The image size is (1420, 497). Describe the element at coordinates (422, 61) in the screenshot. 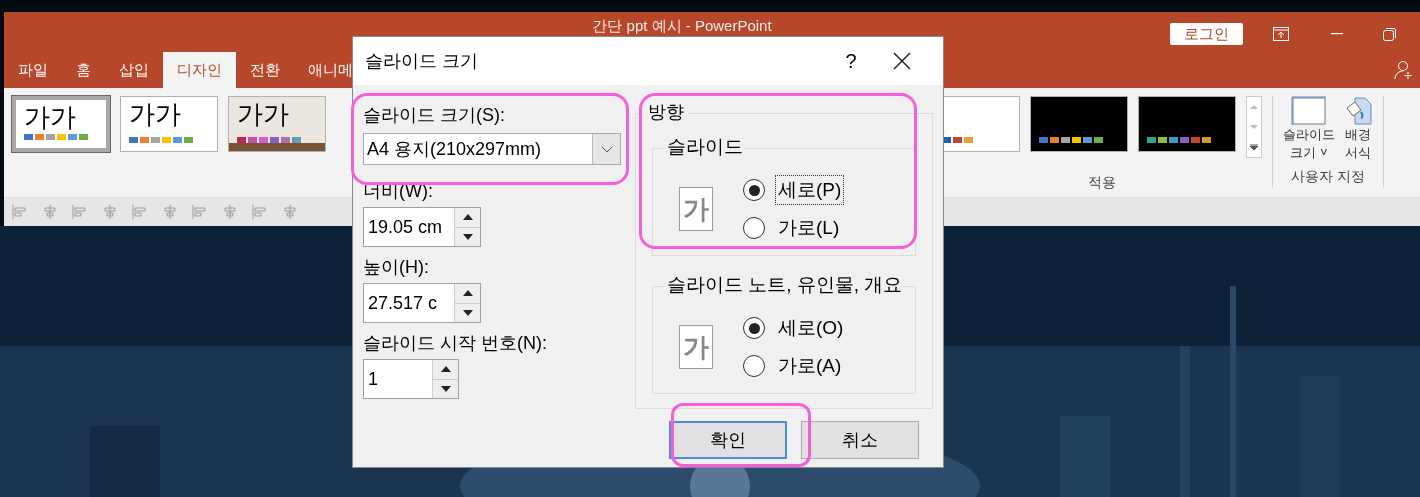

I see `dialog-title: 슬라이드 크기` at that location.